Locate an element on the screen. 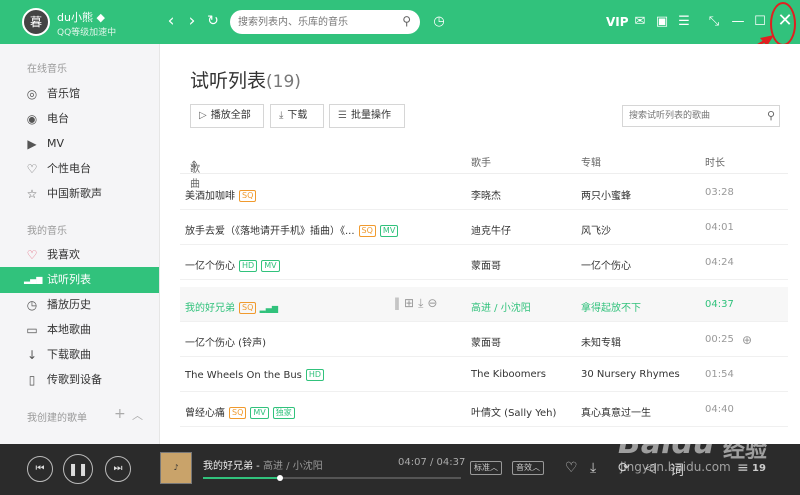 This screenshot has width=800, height=495. table-row: 一亿个伤心 HD MV 蒙面哥 一亿个伤心 04:24 is located at coordinates (484, 262).